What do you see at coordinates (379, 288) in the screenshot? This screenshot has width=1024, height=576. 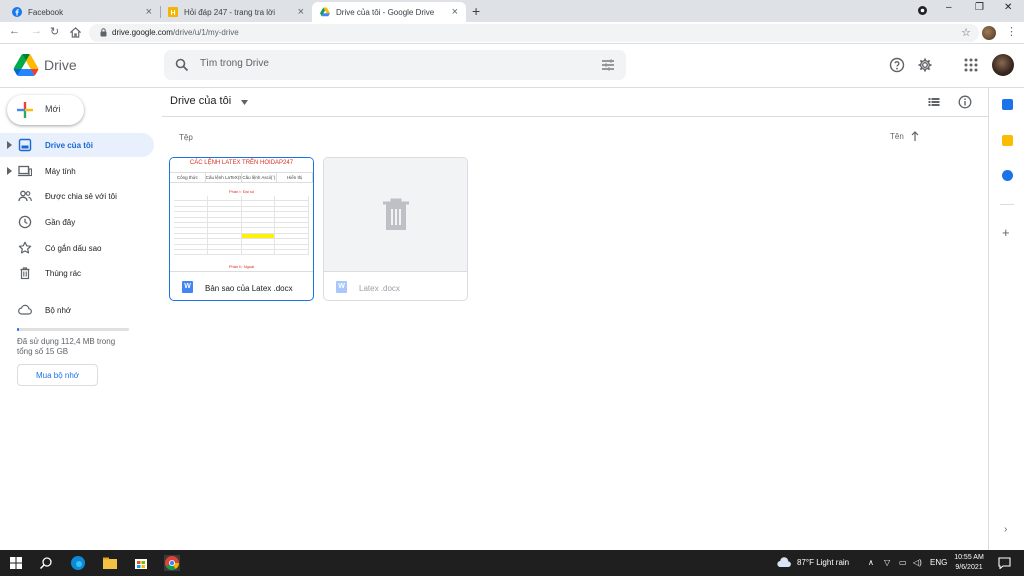 I see `file-name: Latex .docx` at bounding box center [379, 288].